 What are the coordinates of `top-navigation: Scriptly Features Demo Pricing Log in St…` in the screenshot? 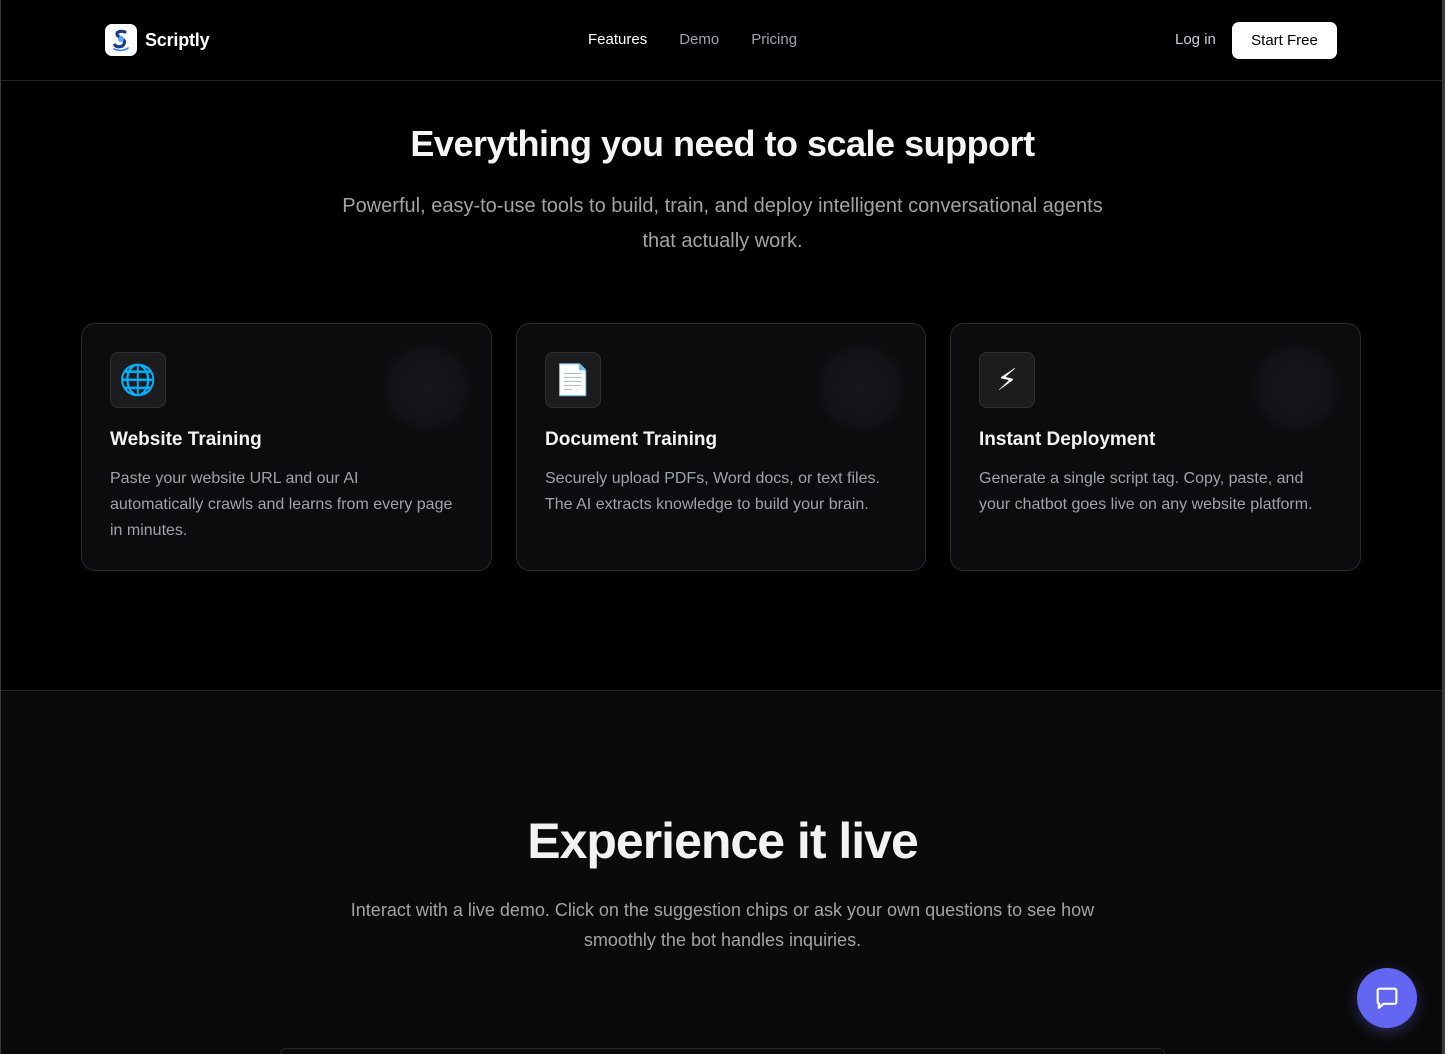 It's located at (722, 40).